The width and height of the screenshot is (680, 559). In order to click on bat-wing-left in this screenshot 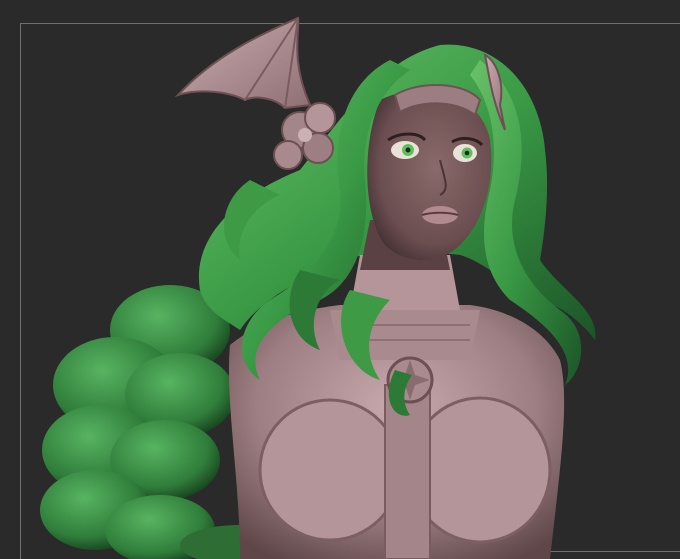, I will do `click(243, 63)`.